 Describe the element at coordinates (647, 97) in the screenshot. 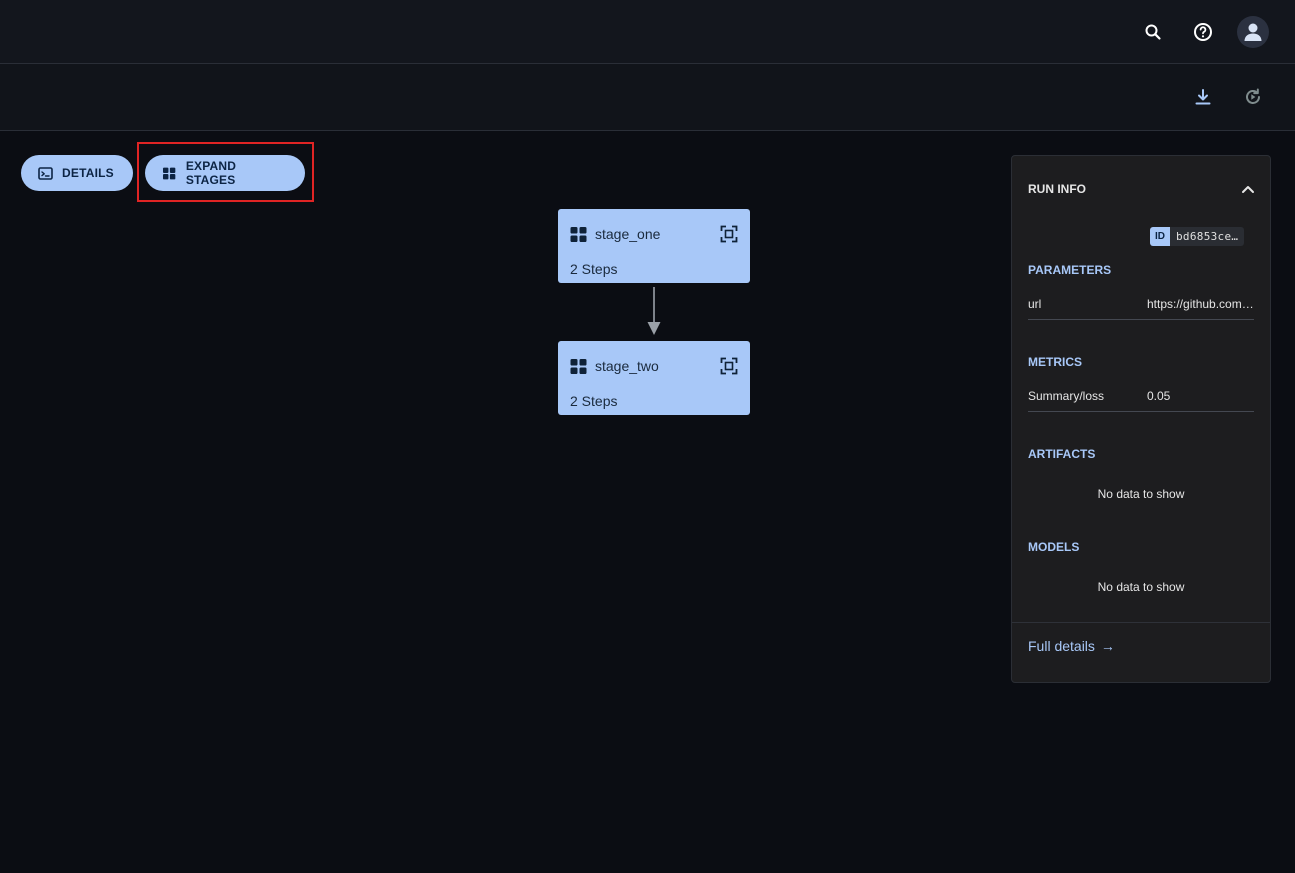

I see `run-toolbar` at that location.